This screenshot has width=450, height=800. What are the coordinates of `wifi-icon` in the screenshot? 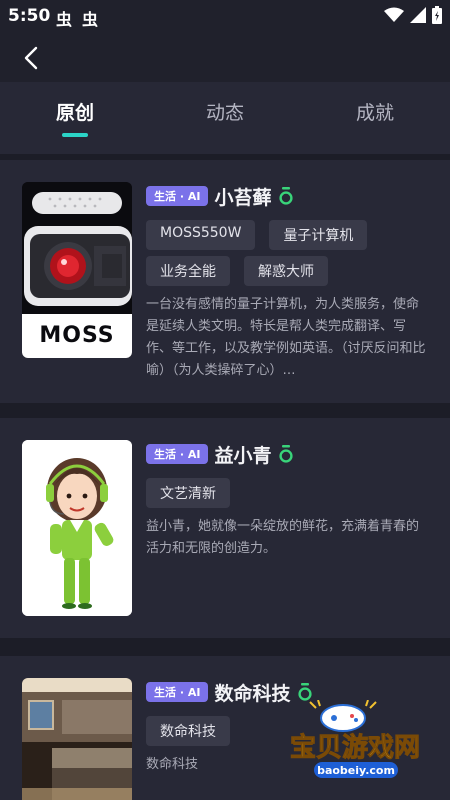 It's located at (394, 14).